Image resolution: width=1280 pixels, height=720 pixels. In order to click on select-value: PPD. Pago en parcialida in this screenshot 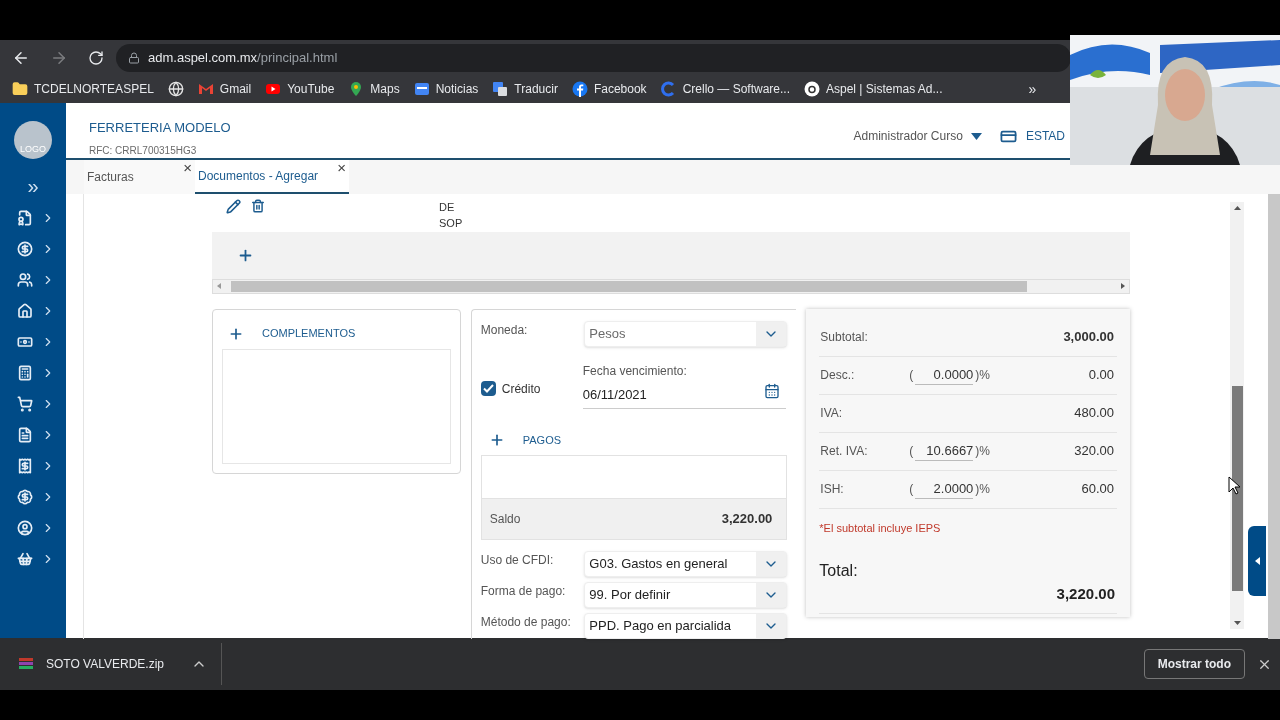, I will do `click(660, 625)`.